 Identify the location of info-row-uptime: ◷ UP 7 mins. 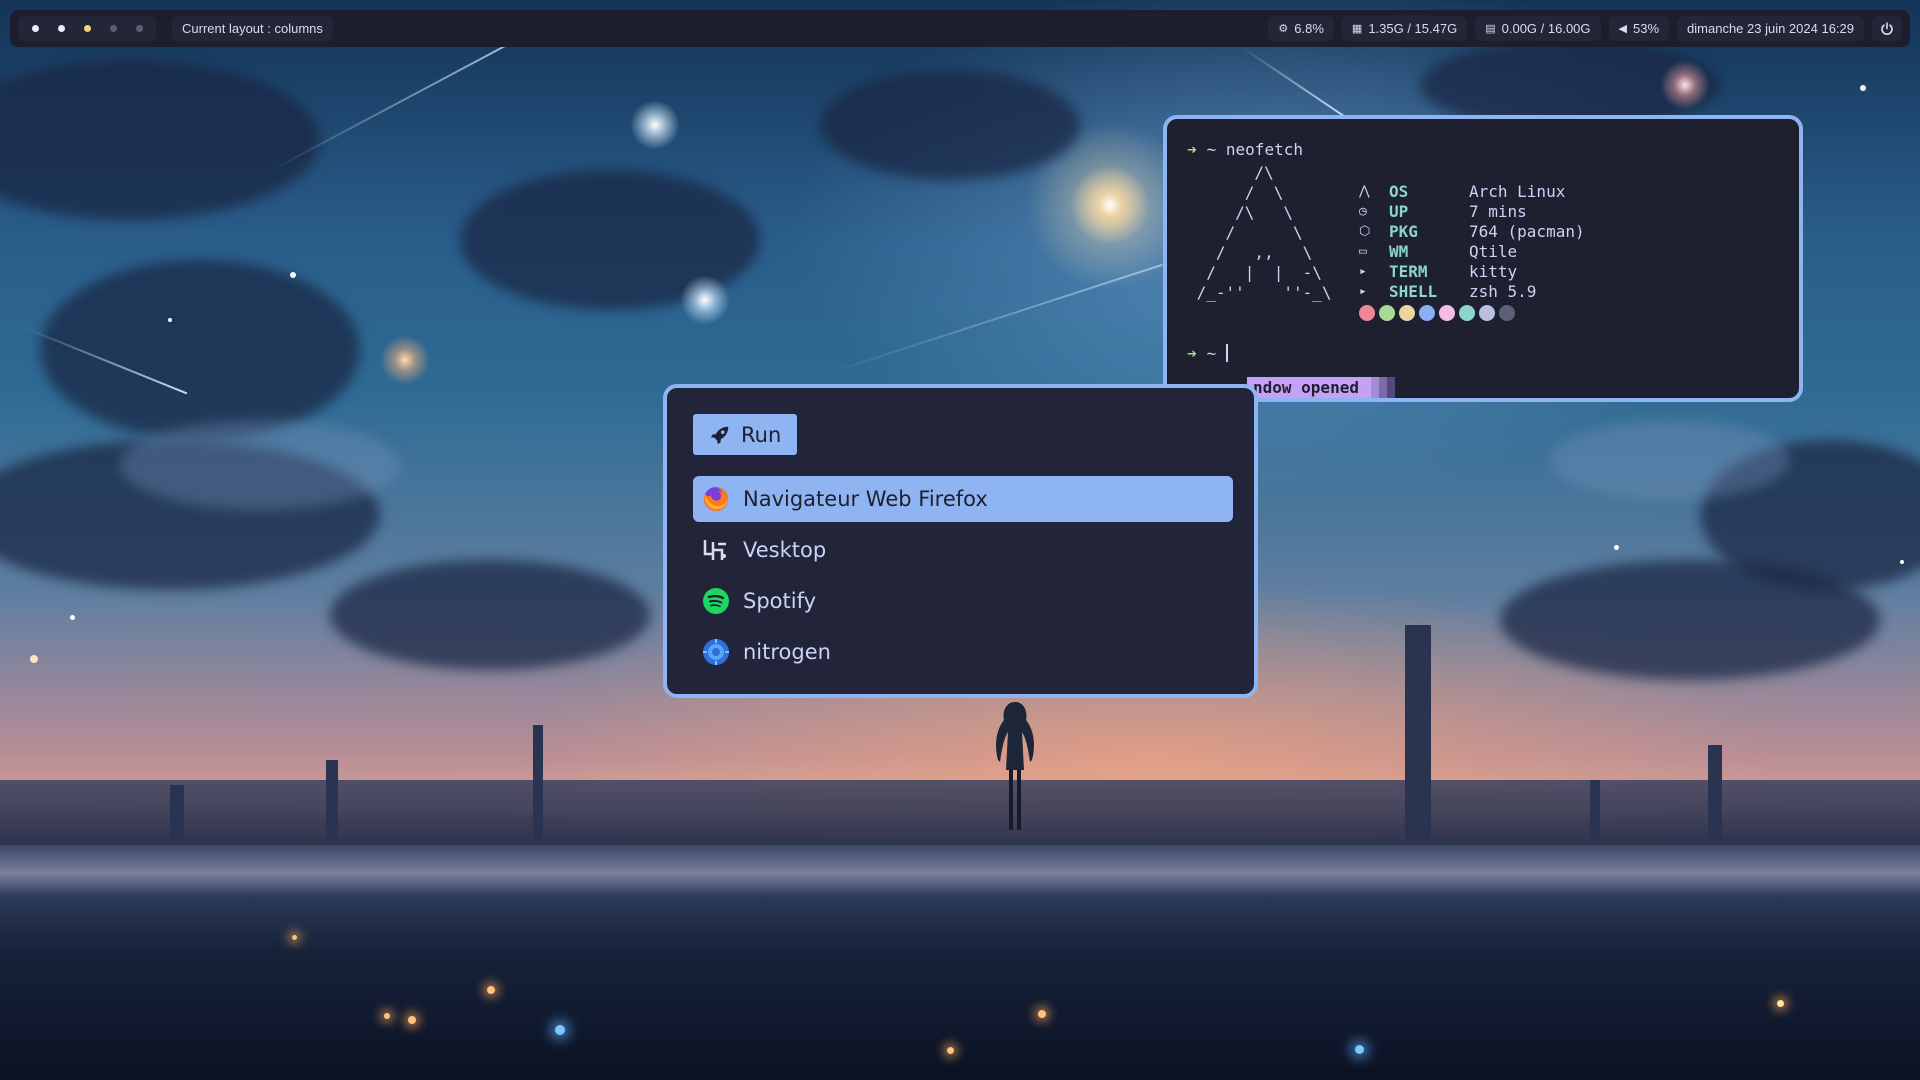
(1472, 211).